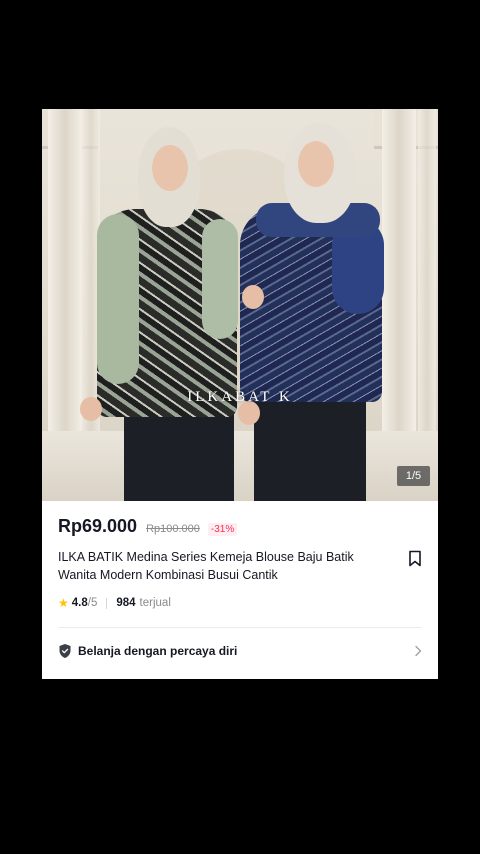 This screenshot has width=480, height=854. What do you see at coordinates (253, 297) in the screenshot?
I see `right-model-hand` at bounding box center [253, 297].